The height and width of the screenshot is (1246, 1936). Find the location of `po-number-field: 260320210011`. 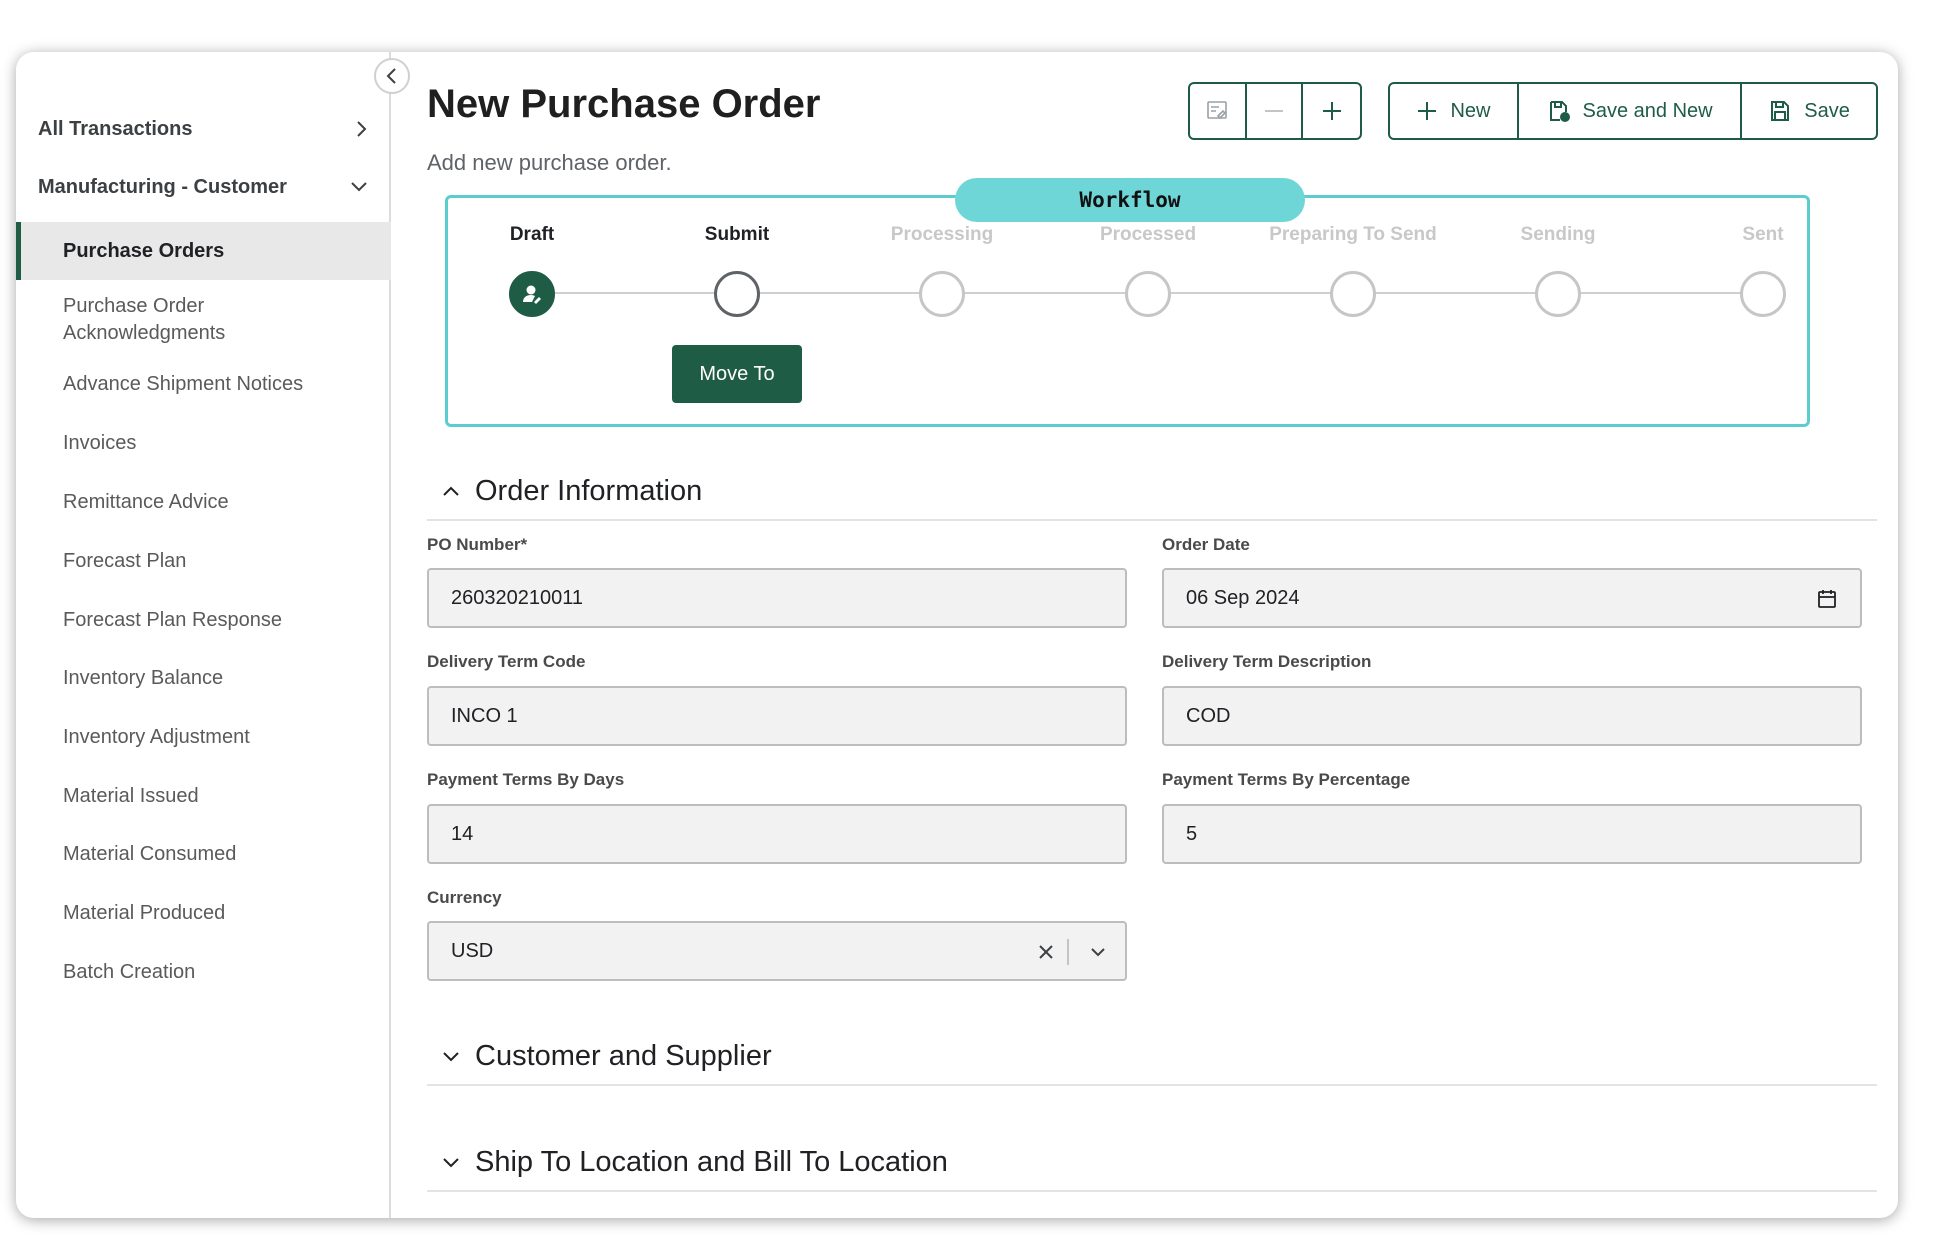

po-number-field: 260320210011 is located at coordinates (777, 598).